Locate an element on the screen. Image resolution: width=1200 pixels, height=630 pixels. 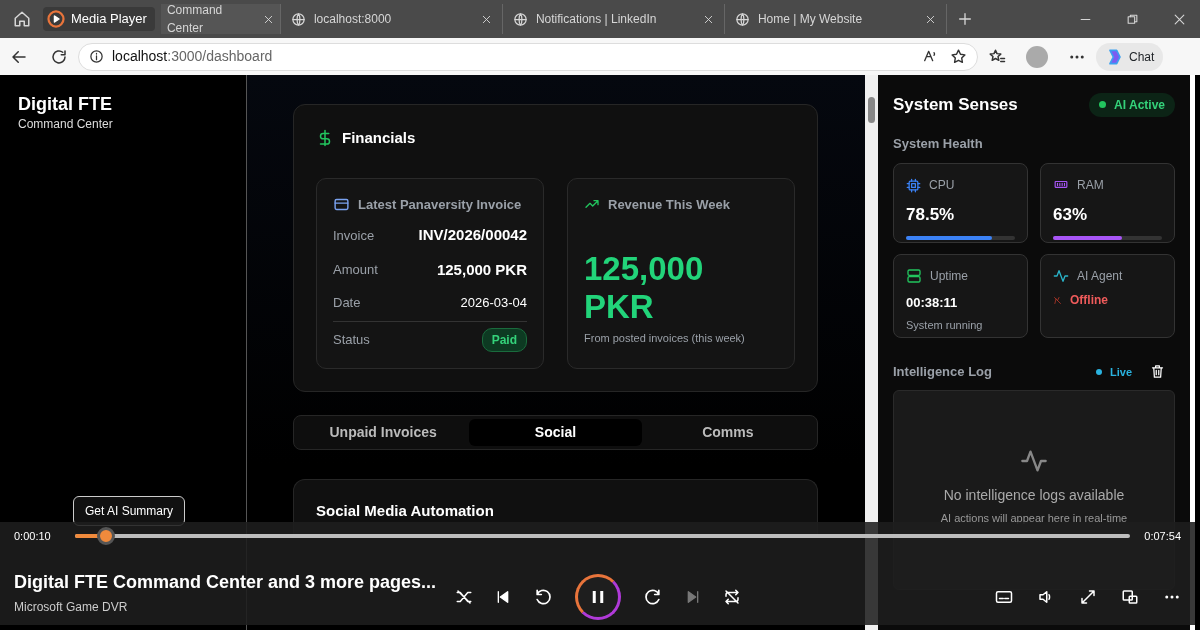
status-badge: Paid is located at coordinates (504, 339).